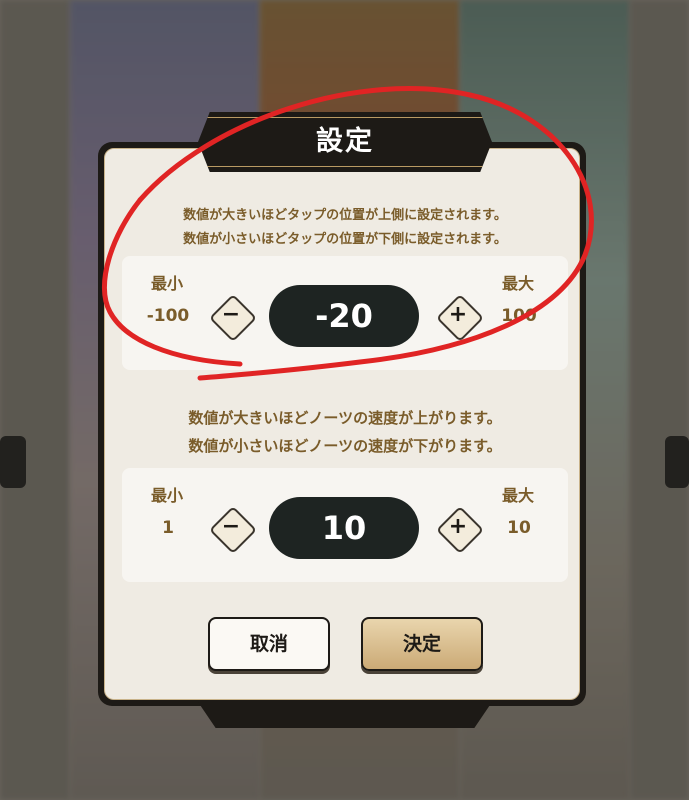  I want to click on speed-min-label: 最小, so click(167, 495).